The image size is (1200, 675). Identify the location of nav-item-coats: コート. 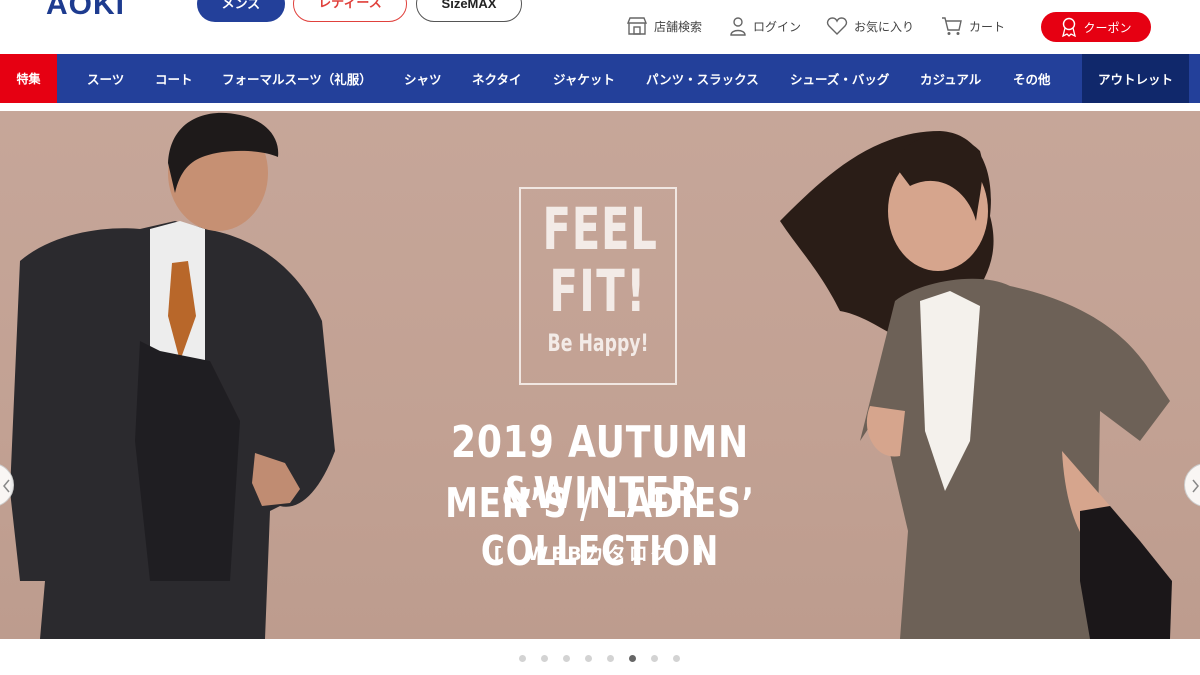
(174, 78).